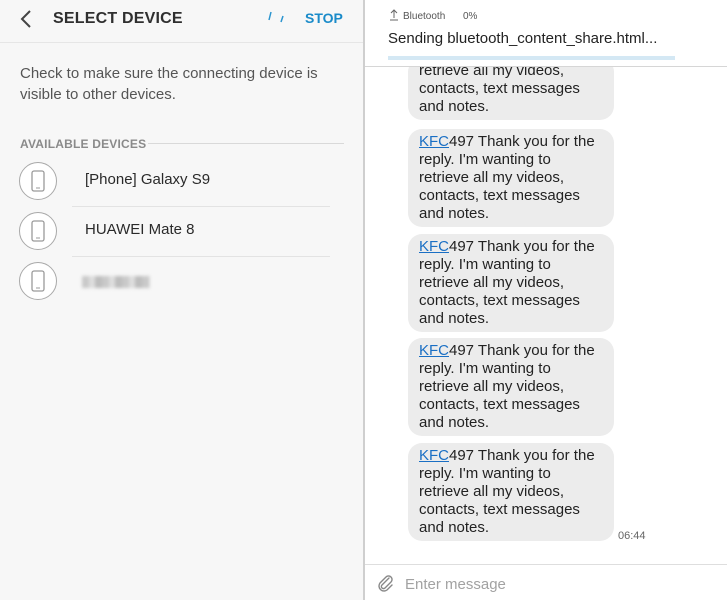 This screenshot has height=601, width=727. Describe the element at coordinates (181, 284) in the screenshot. I see `device-item` at that location.